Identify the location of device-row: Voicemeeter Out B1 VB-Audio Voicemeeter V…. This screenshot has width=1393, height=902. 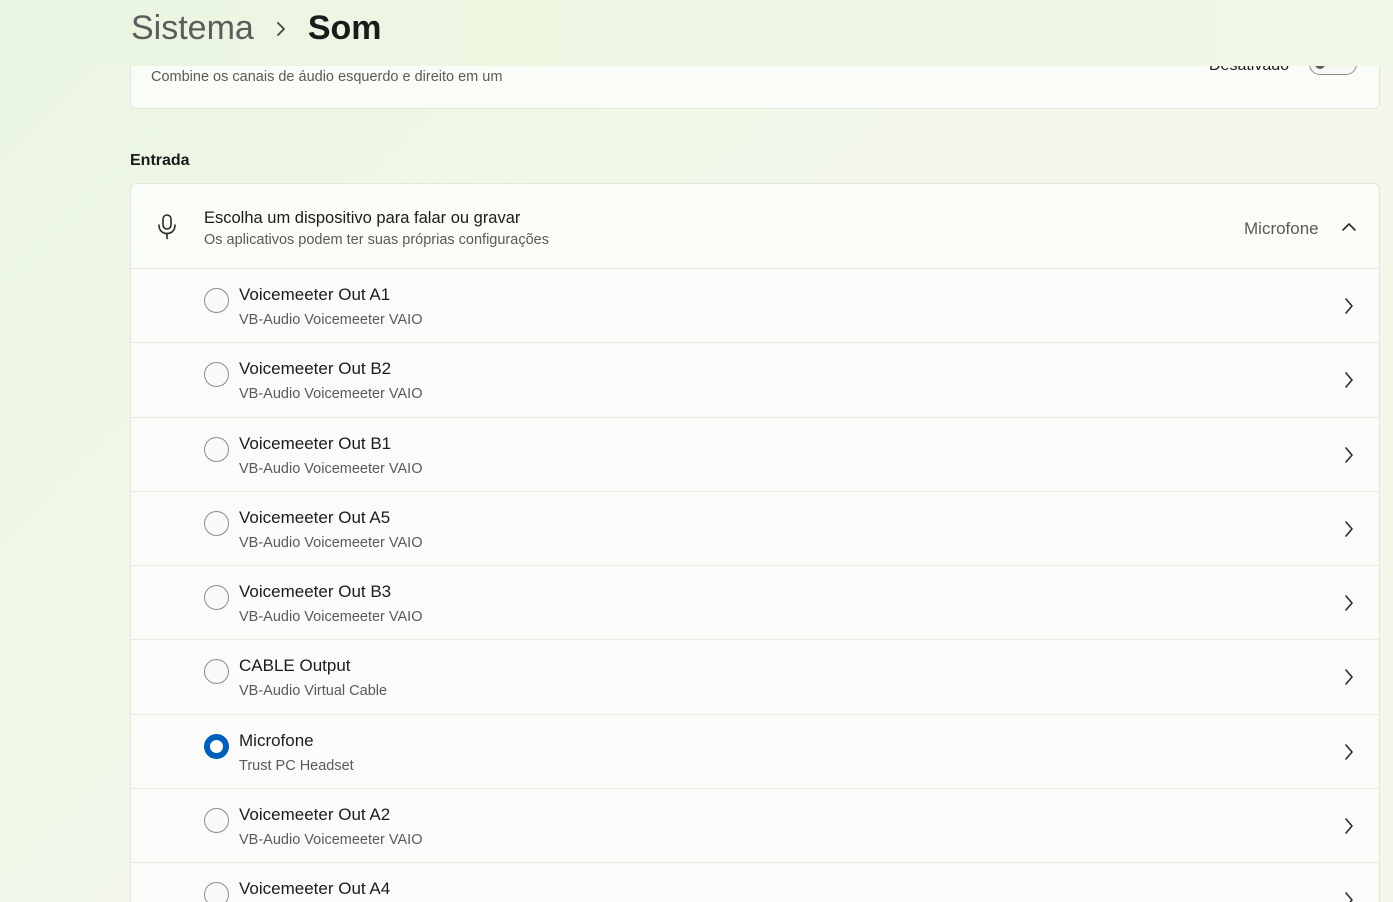
(755, 454).